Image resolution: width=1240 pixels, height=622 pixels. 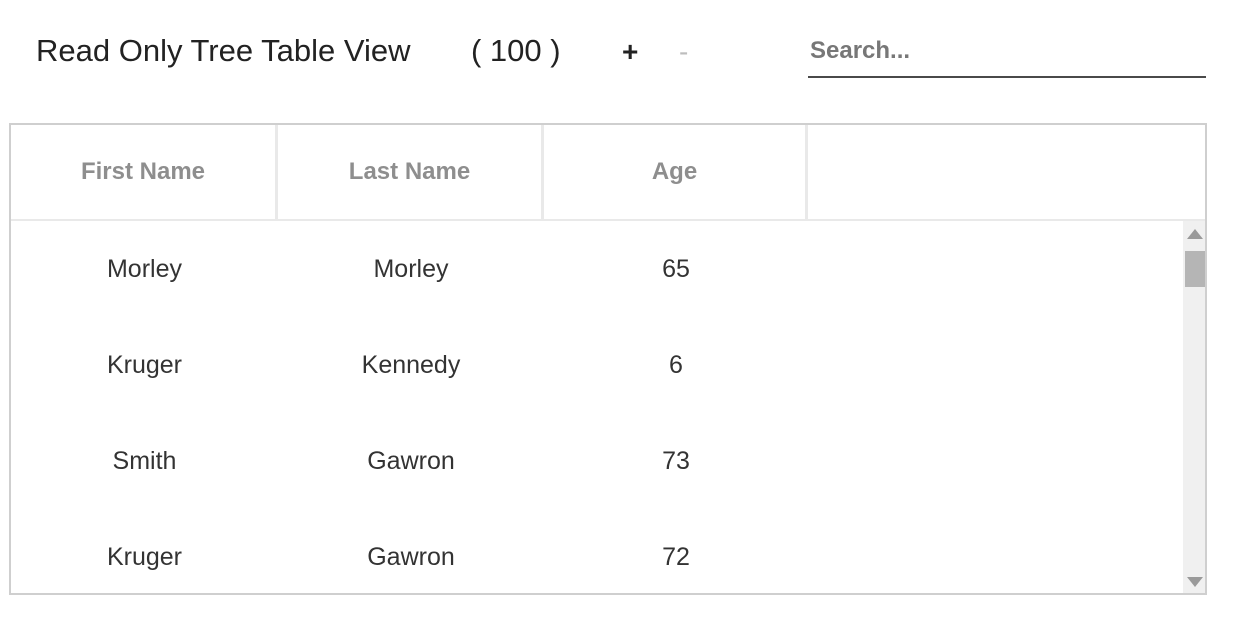 I want to click on table-row: Morley Morley 65, so click(x=597, y=269).